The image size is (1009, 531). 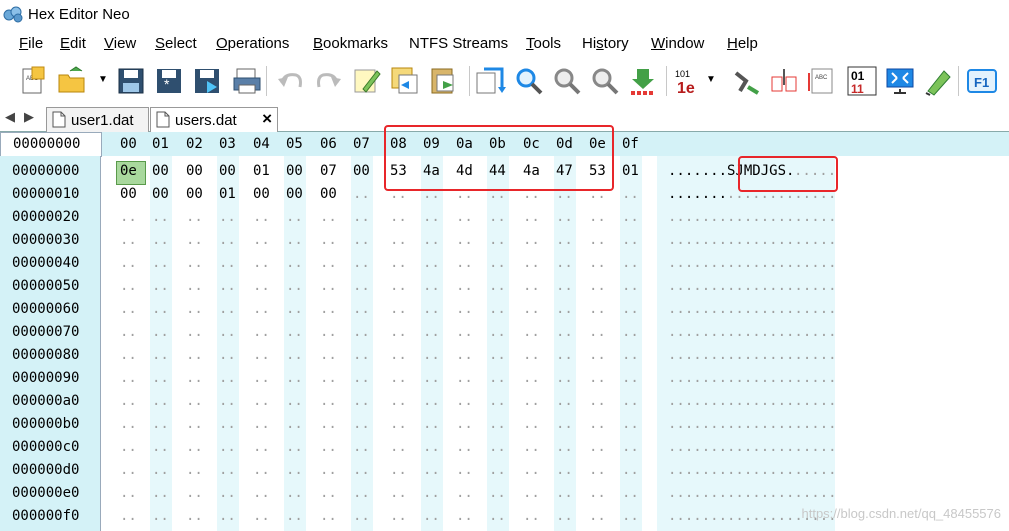 I want to click on row-address: 00000060, so click(x=45, y=309).